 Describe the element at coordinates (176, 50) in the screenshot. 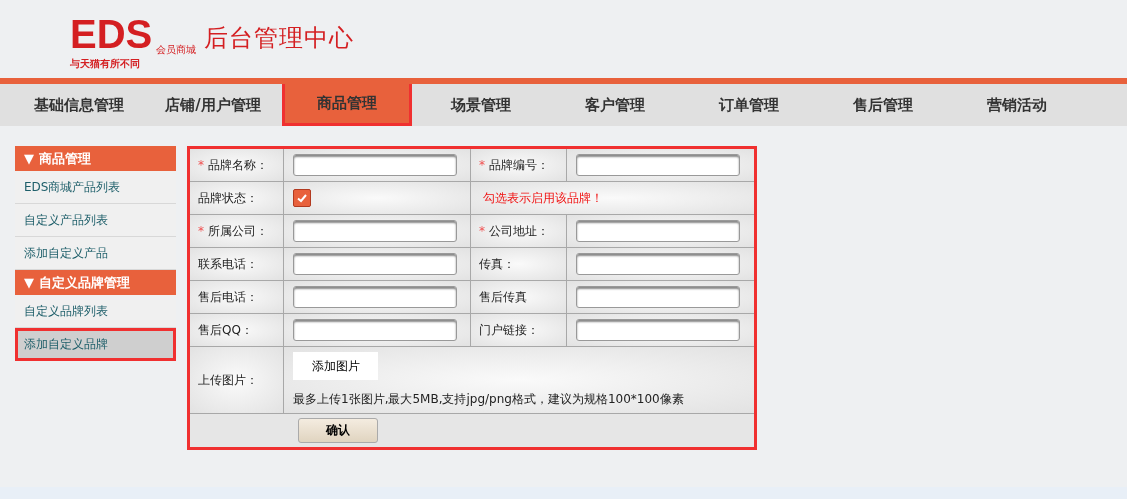

I see `logo-subtitle: 会员商城` at that location.